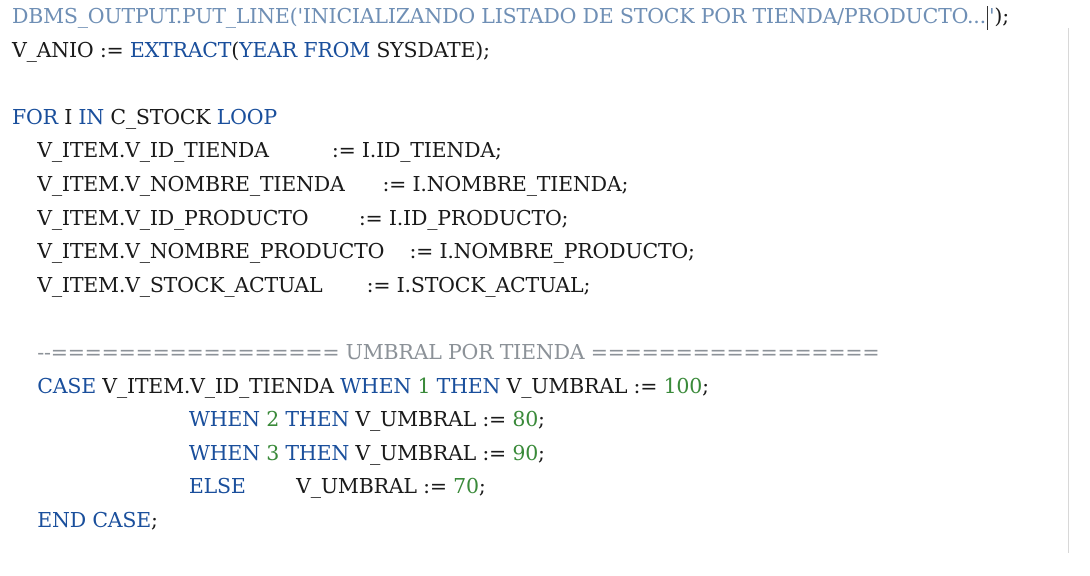 The height and width of the screenshot is (576, 1090). What do you see at coordinates (430, 49) in the screenshot?
I see `code-token-plain: SYSDATE);` at bounding box center [430, 49].